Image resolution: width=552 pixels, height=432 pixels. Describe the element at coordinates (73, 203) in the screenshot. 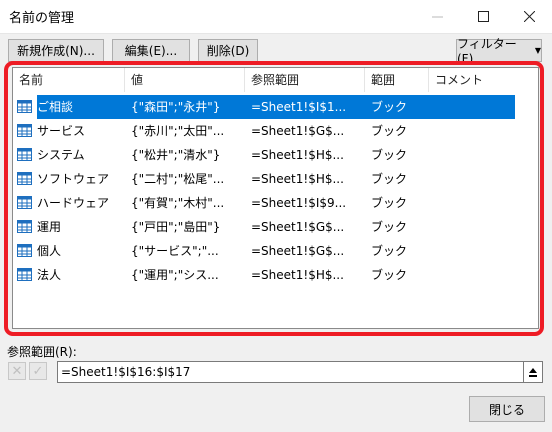

I see `row-name: ハードウェア` at that location.